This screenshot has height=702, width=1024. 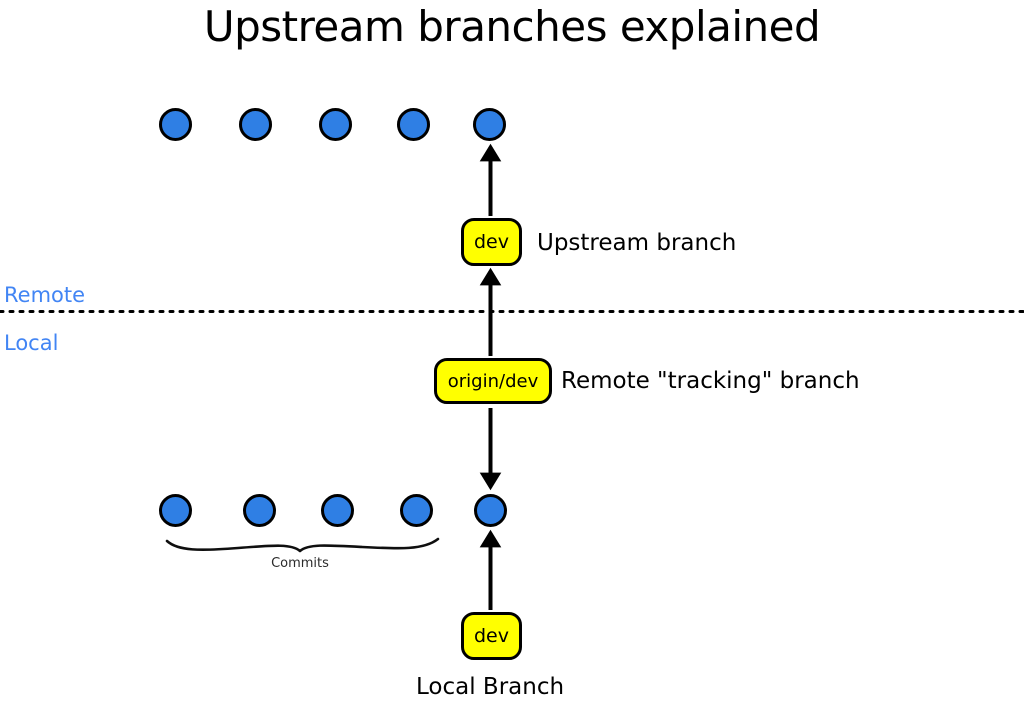 I want to click on page-title: Upstream branches explained, so click(x=512, y=26).